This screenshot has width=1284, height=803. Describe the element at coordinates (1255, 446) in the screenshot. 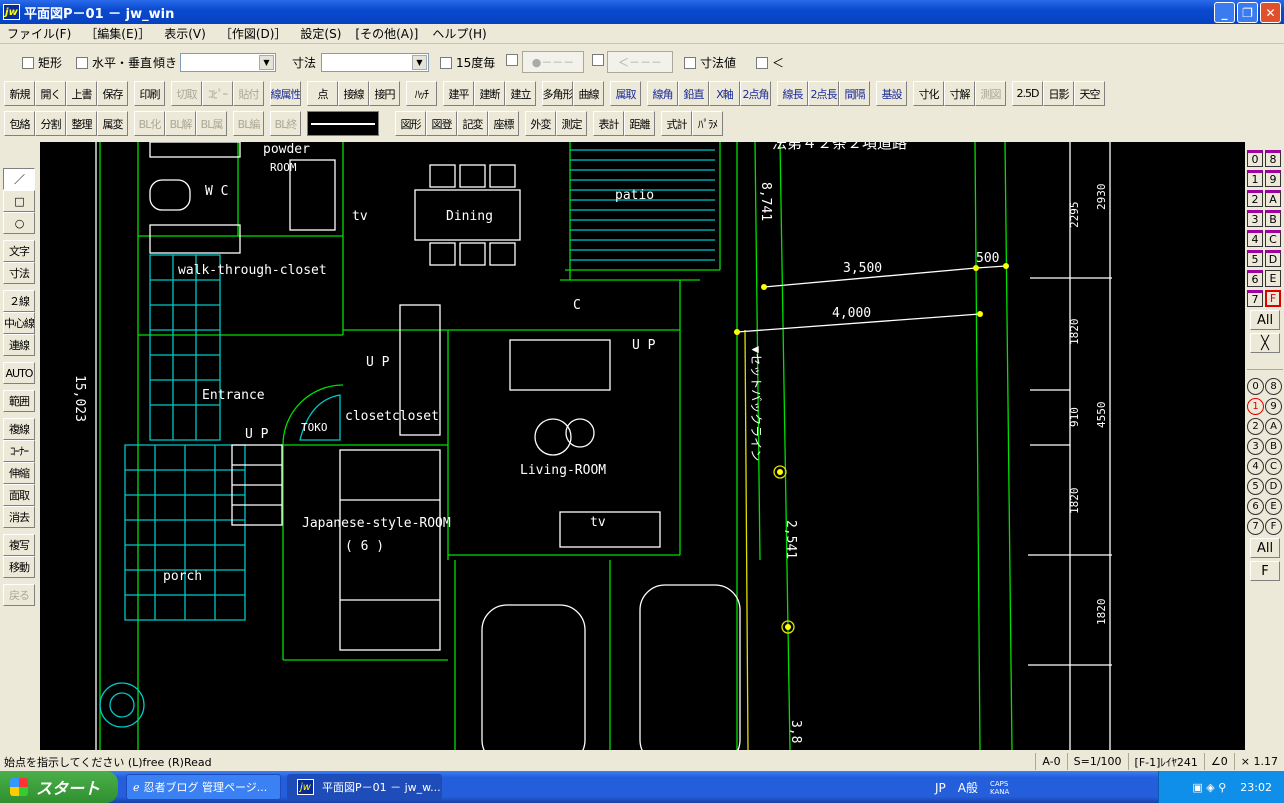

I see `layer-button: 3` at that location.